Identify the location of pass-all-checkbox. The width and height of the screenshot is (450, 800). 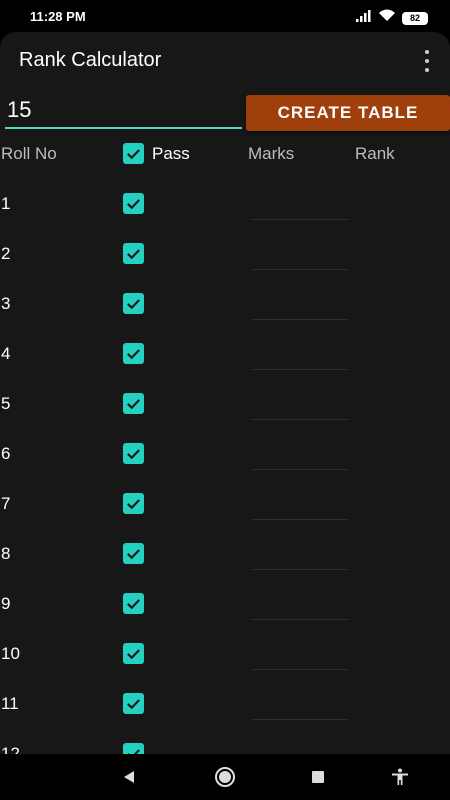
(133, 153).